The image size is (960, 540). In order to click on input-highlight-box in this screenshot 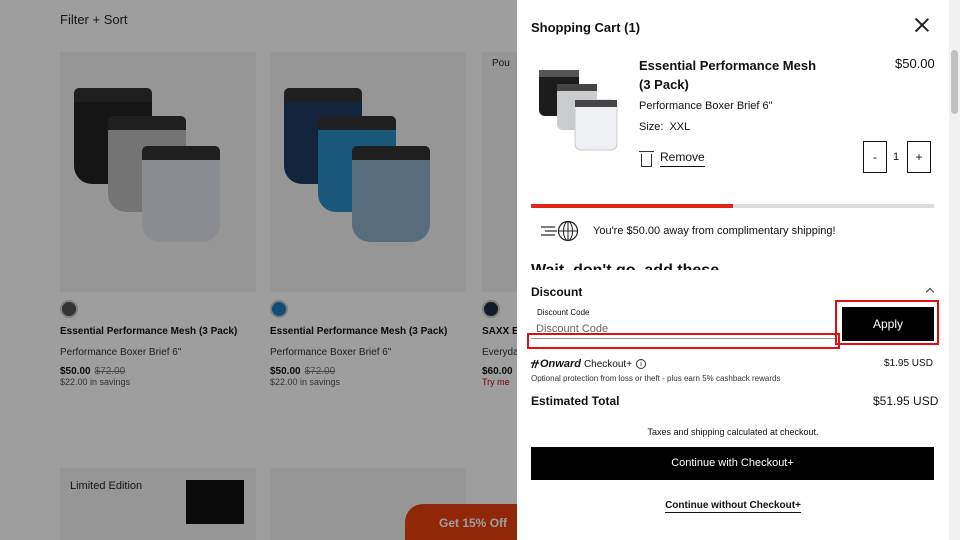, I will do `click(683, 341)`.